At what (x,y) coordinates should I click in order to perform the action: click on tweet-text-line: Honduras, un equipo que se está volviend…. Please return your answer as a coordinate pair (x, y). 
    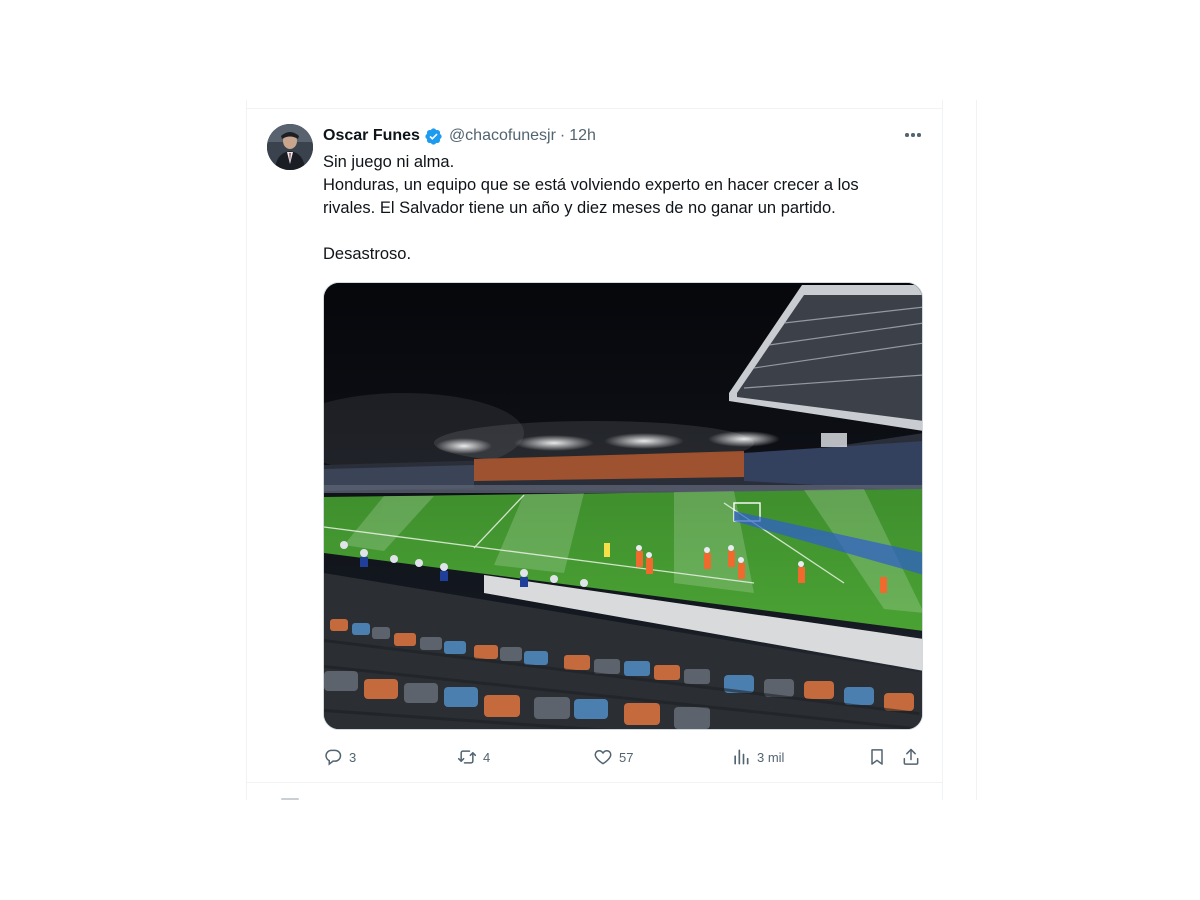
    Looking at the image, I should click on (591, 185).